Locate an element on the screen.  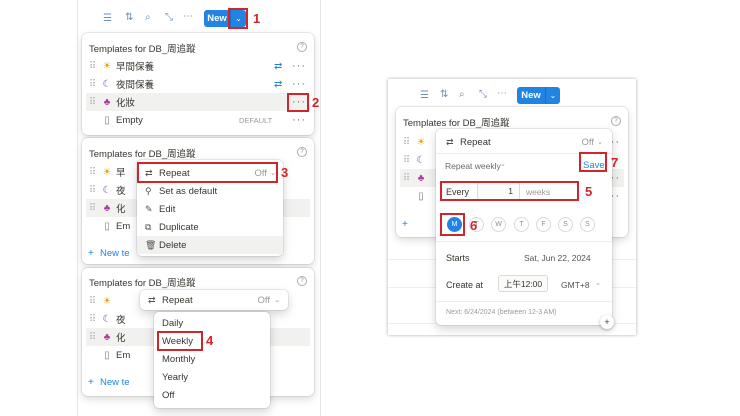
template-item-morning: ⠿ ☀ is located at coordinates (101, 301).